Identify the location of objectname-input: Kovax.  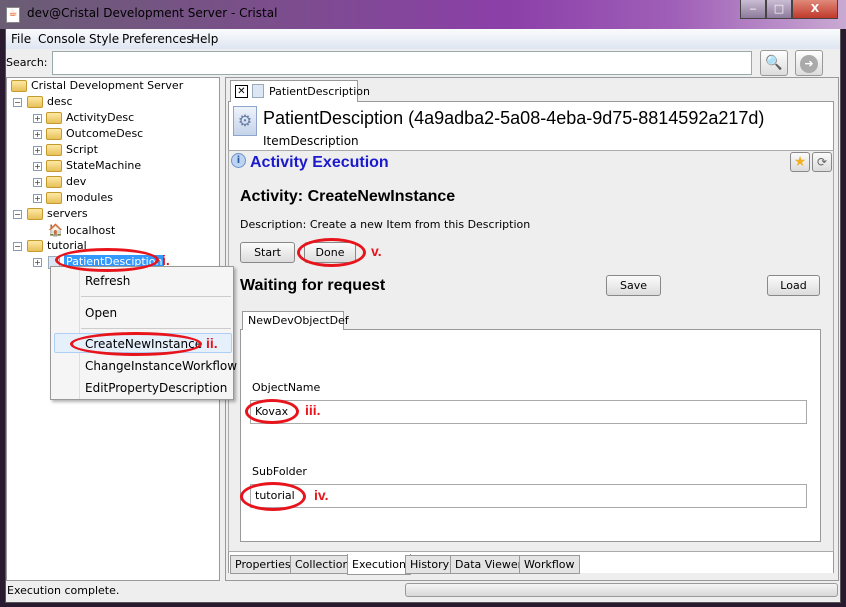
(528, 412).